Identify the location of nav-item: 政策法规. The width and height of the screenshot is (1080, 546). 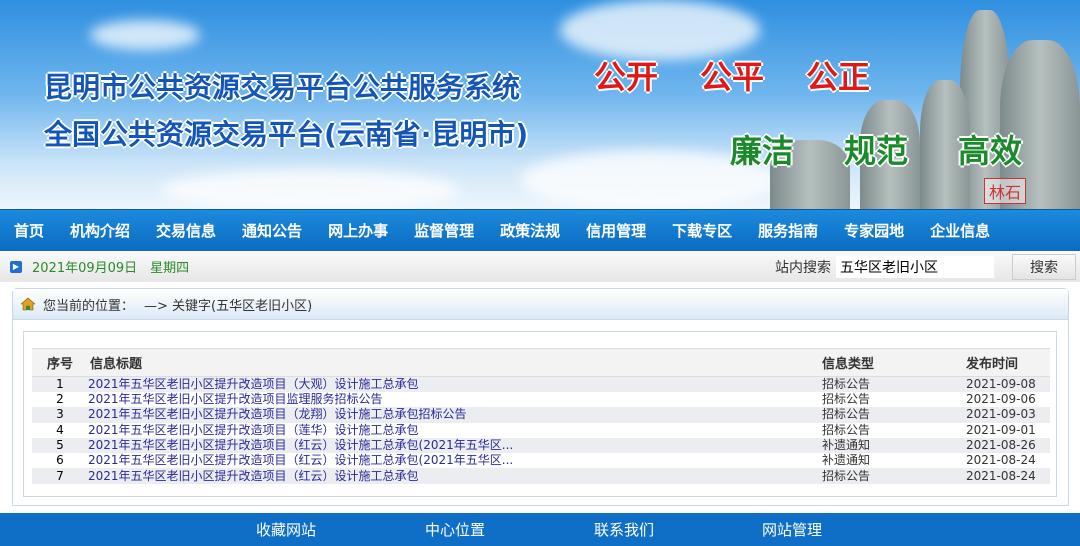
(530, 230).